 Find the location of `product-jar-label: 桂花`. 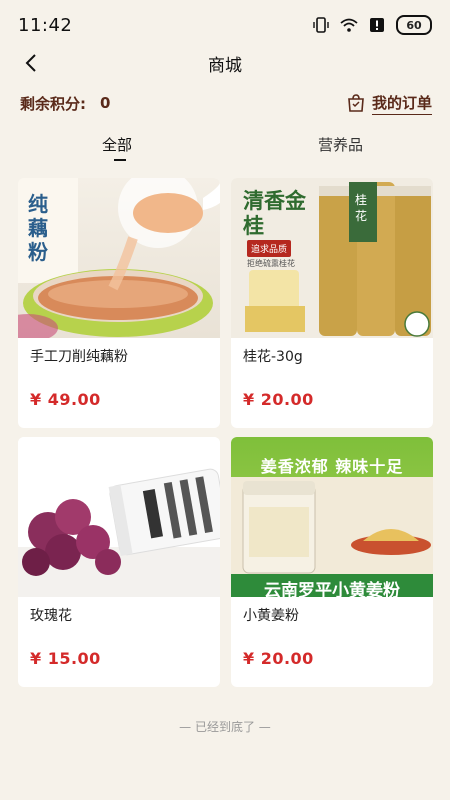

product-jar-label: 桂花 is located at coordinates (361, 208).